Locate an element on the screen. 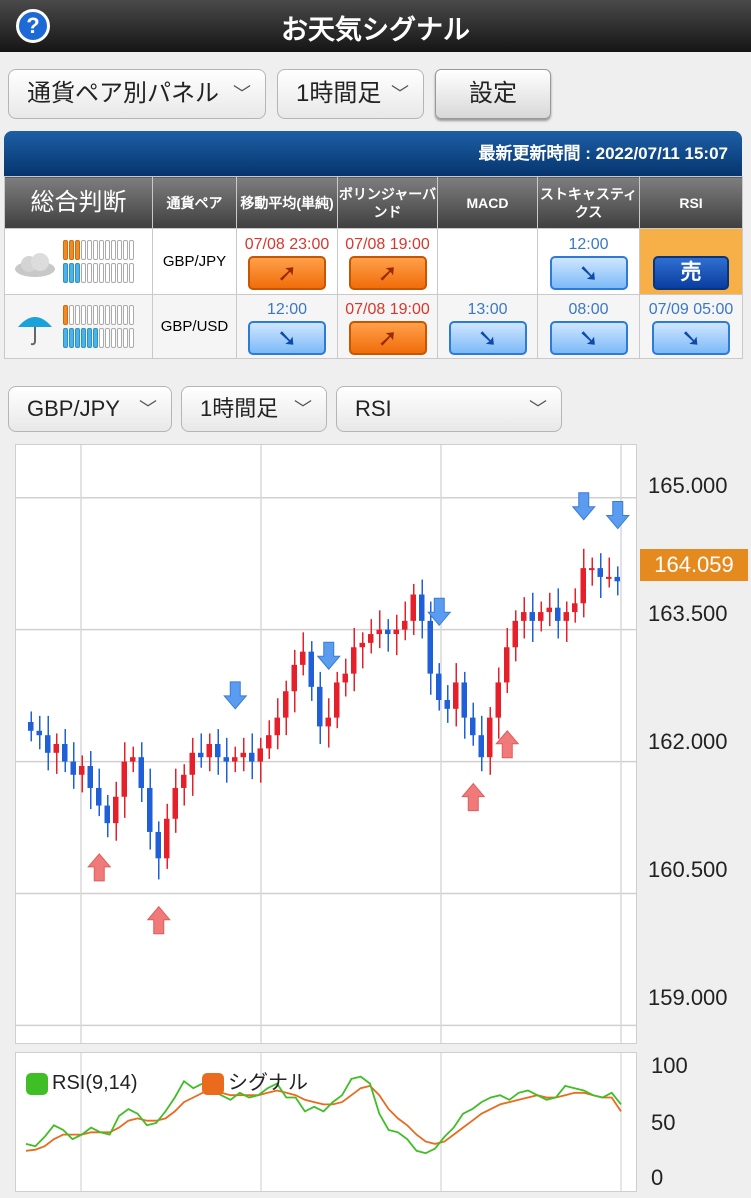  signal-time: 07/08 23:00 is located at coordinates (287, 244).